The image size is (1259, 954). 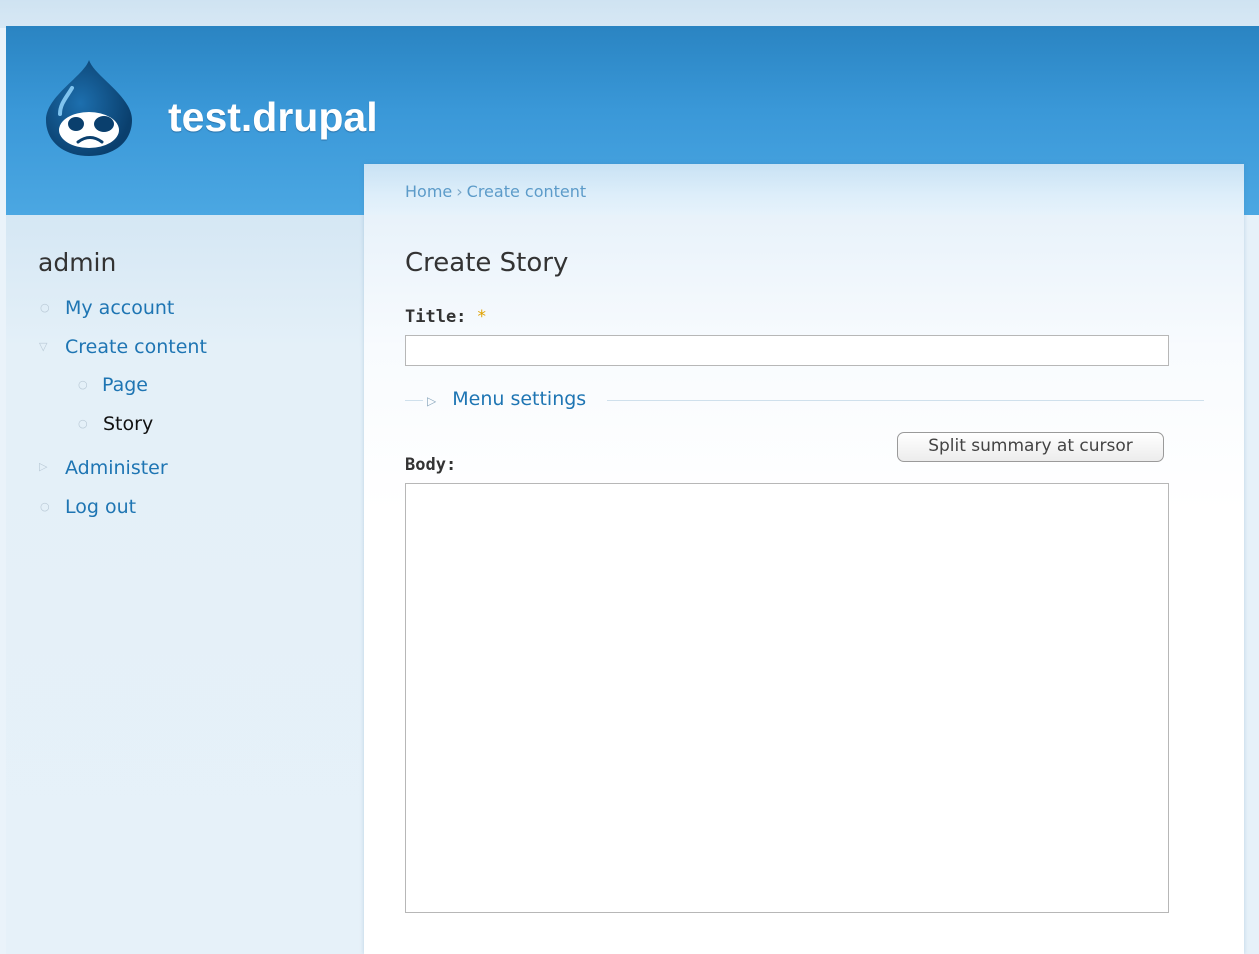 I want to click on menu-settings-fieldset-toggle: ▷ Menu settings, so click(x=506, y=399).